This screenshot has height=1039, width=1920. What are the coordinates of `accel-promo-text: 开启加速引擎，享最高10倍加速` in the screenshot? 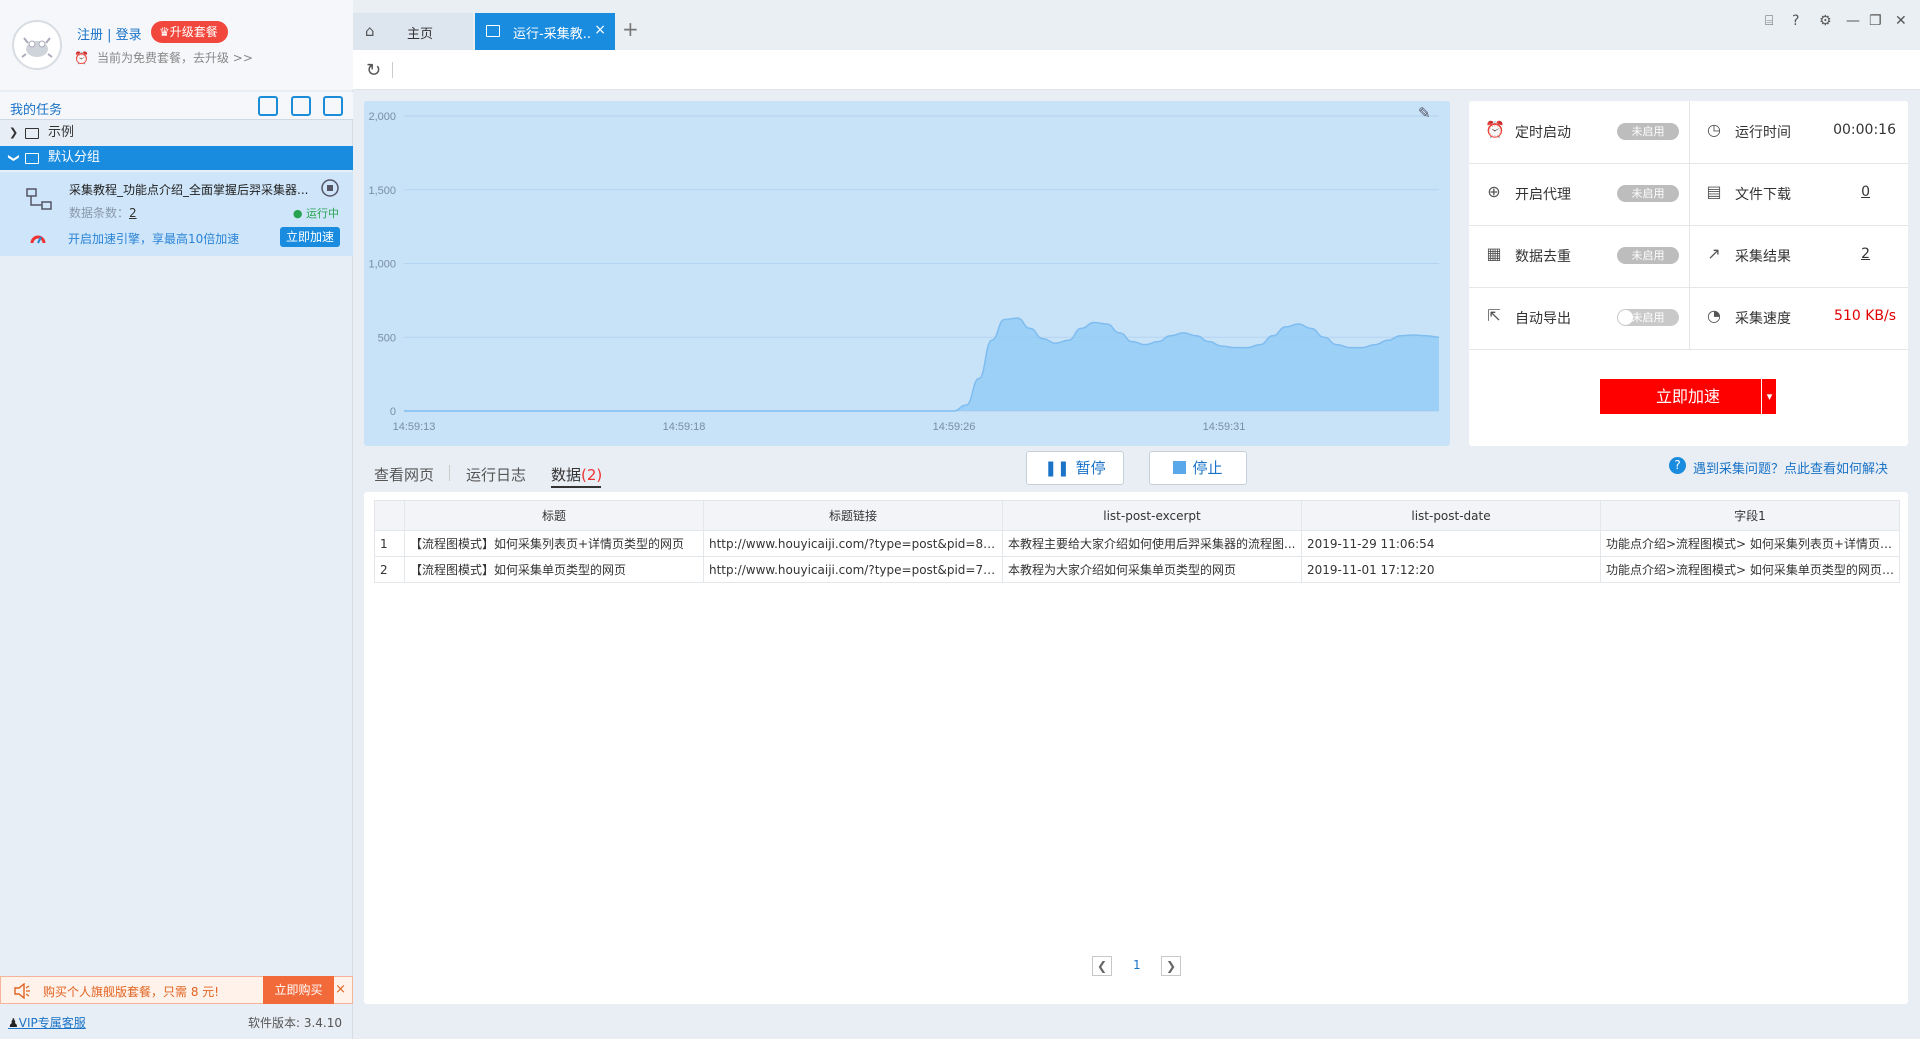 It's located at (153, 238).